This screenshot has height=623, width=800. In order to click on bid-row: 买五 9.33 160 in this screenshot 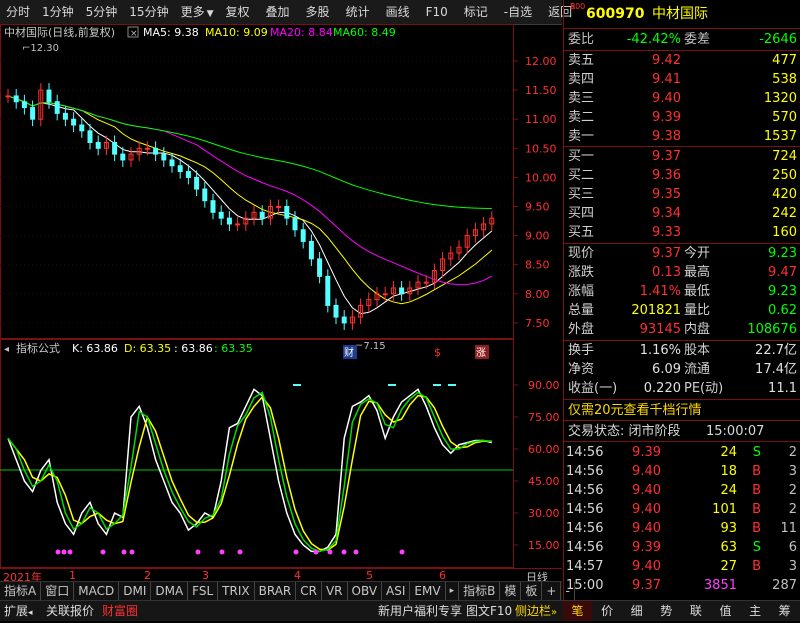, I will do `click(682, 232)`.